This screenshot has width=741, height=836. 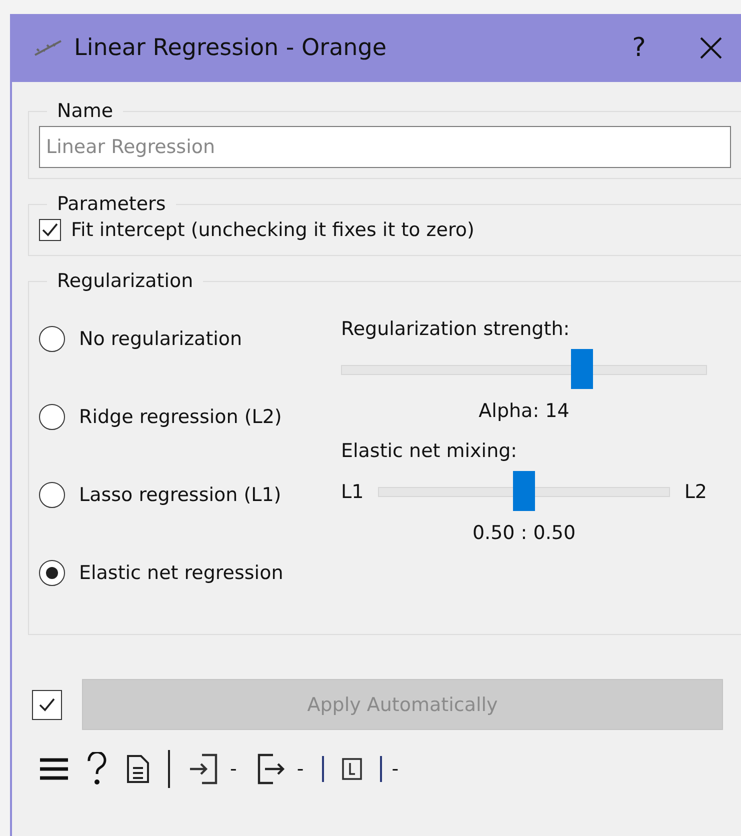 I want to click on input-icon, so click(x=204, y=769).